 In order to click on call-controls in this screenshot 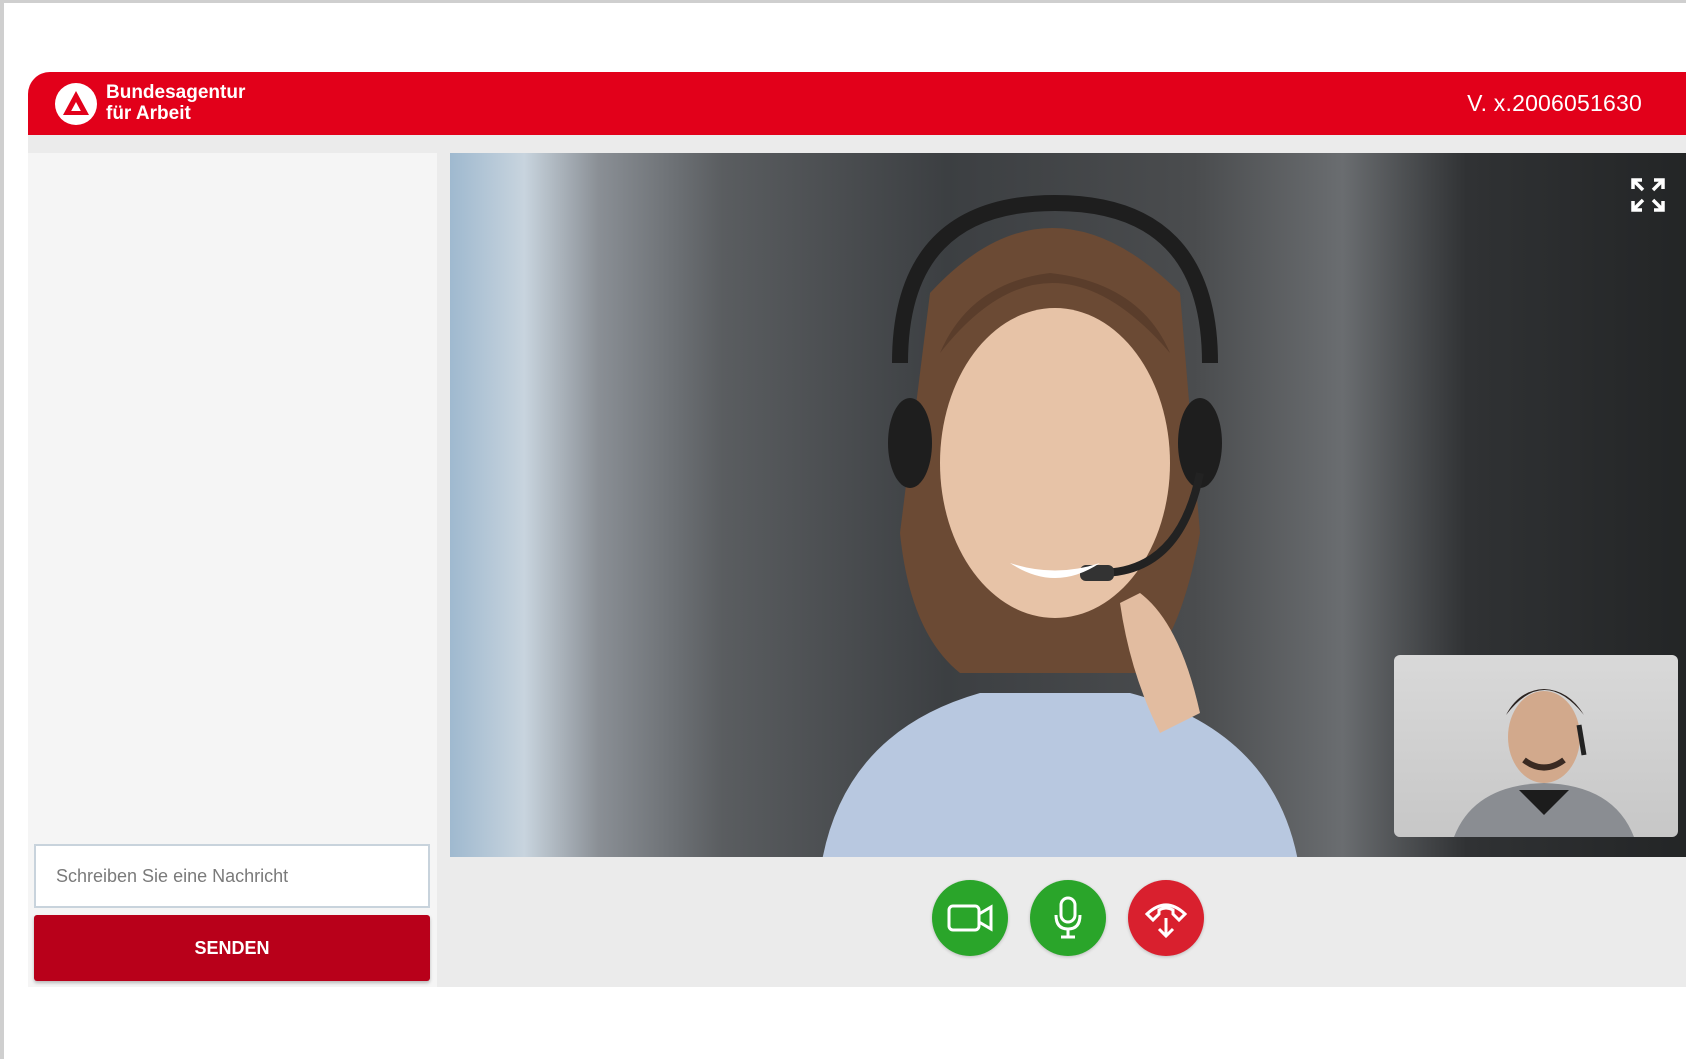, I will do `click(1068, 918)`.